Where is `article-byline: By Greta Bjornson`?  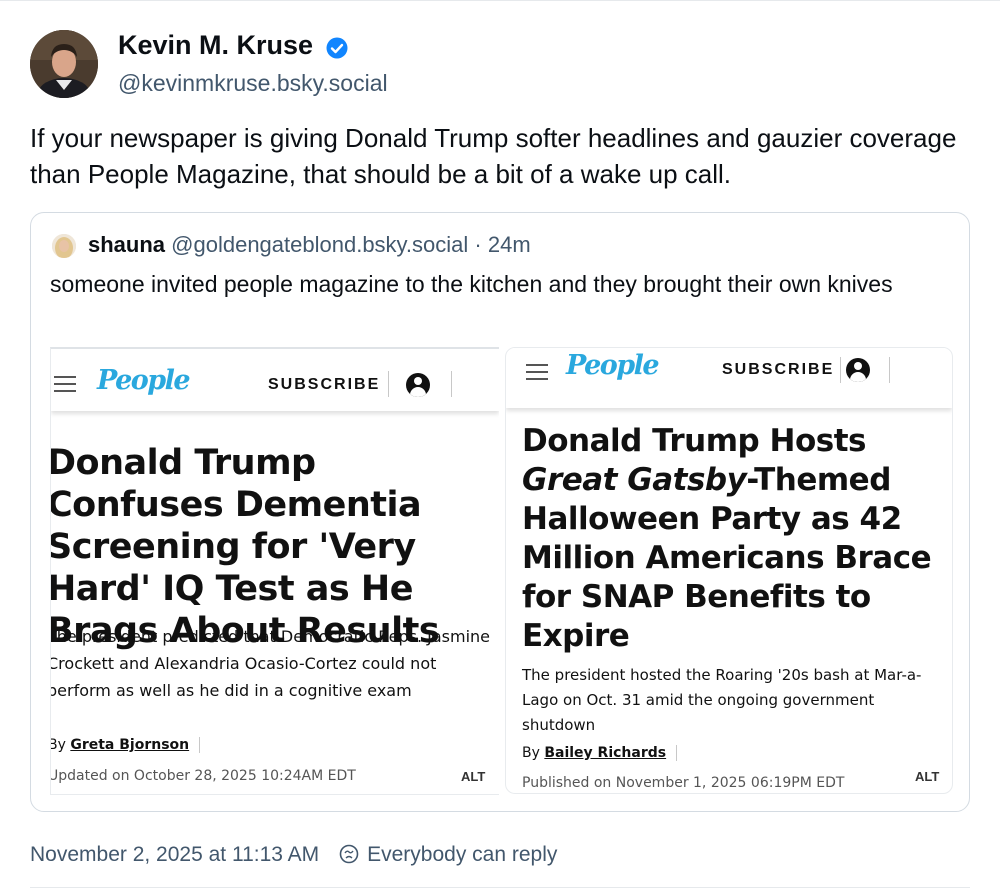 article-byline: By Greta Bjornson is located at coordinates (126, 745).